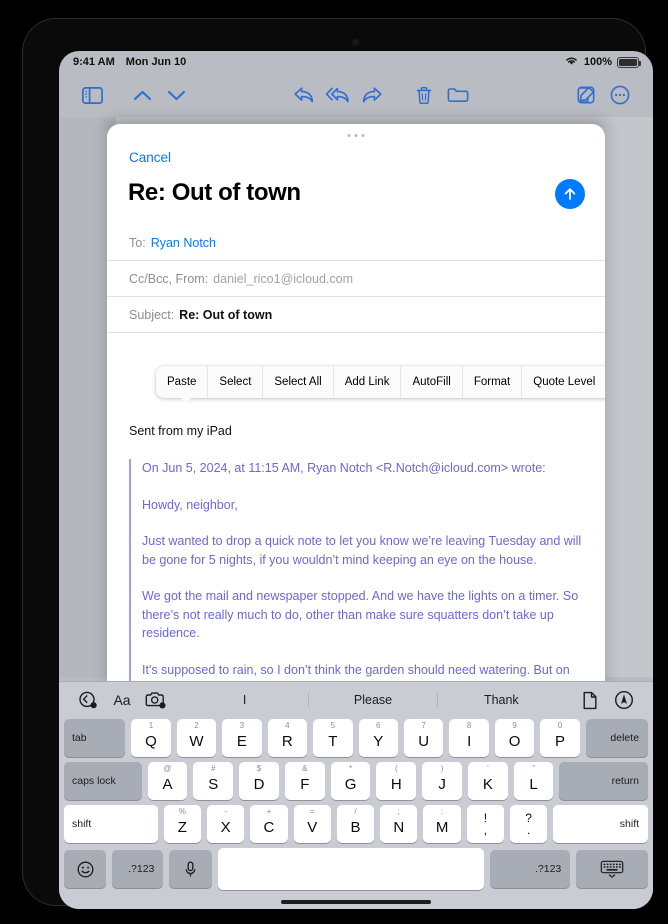 The image size is (668, 924). I want to click on numbers-left-key: .?123, so click(138, 869).